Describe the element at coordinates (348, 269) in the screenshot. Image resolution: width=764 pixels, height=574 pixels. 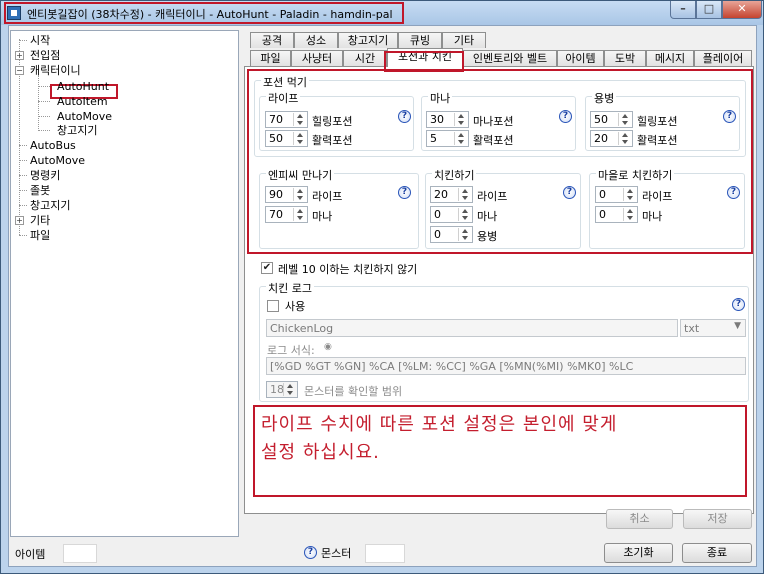
I see `level-check-label: 레벨 10 이하는 치킨하지 않기` at that location.